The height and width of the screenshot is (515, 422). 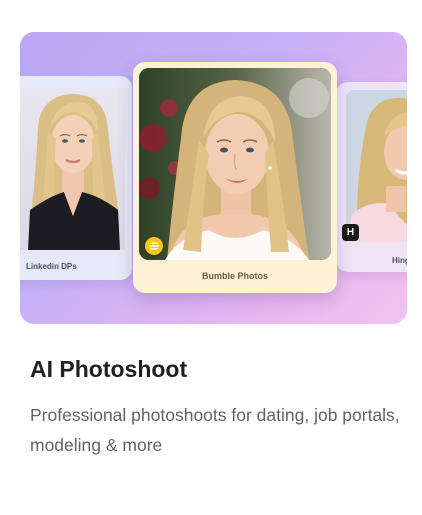 What do you see at coordinates (376, 166) in the screenshot?
I see `hinge-portrait-image` at bounding box center [376, 166].